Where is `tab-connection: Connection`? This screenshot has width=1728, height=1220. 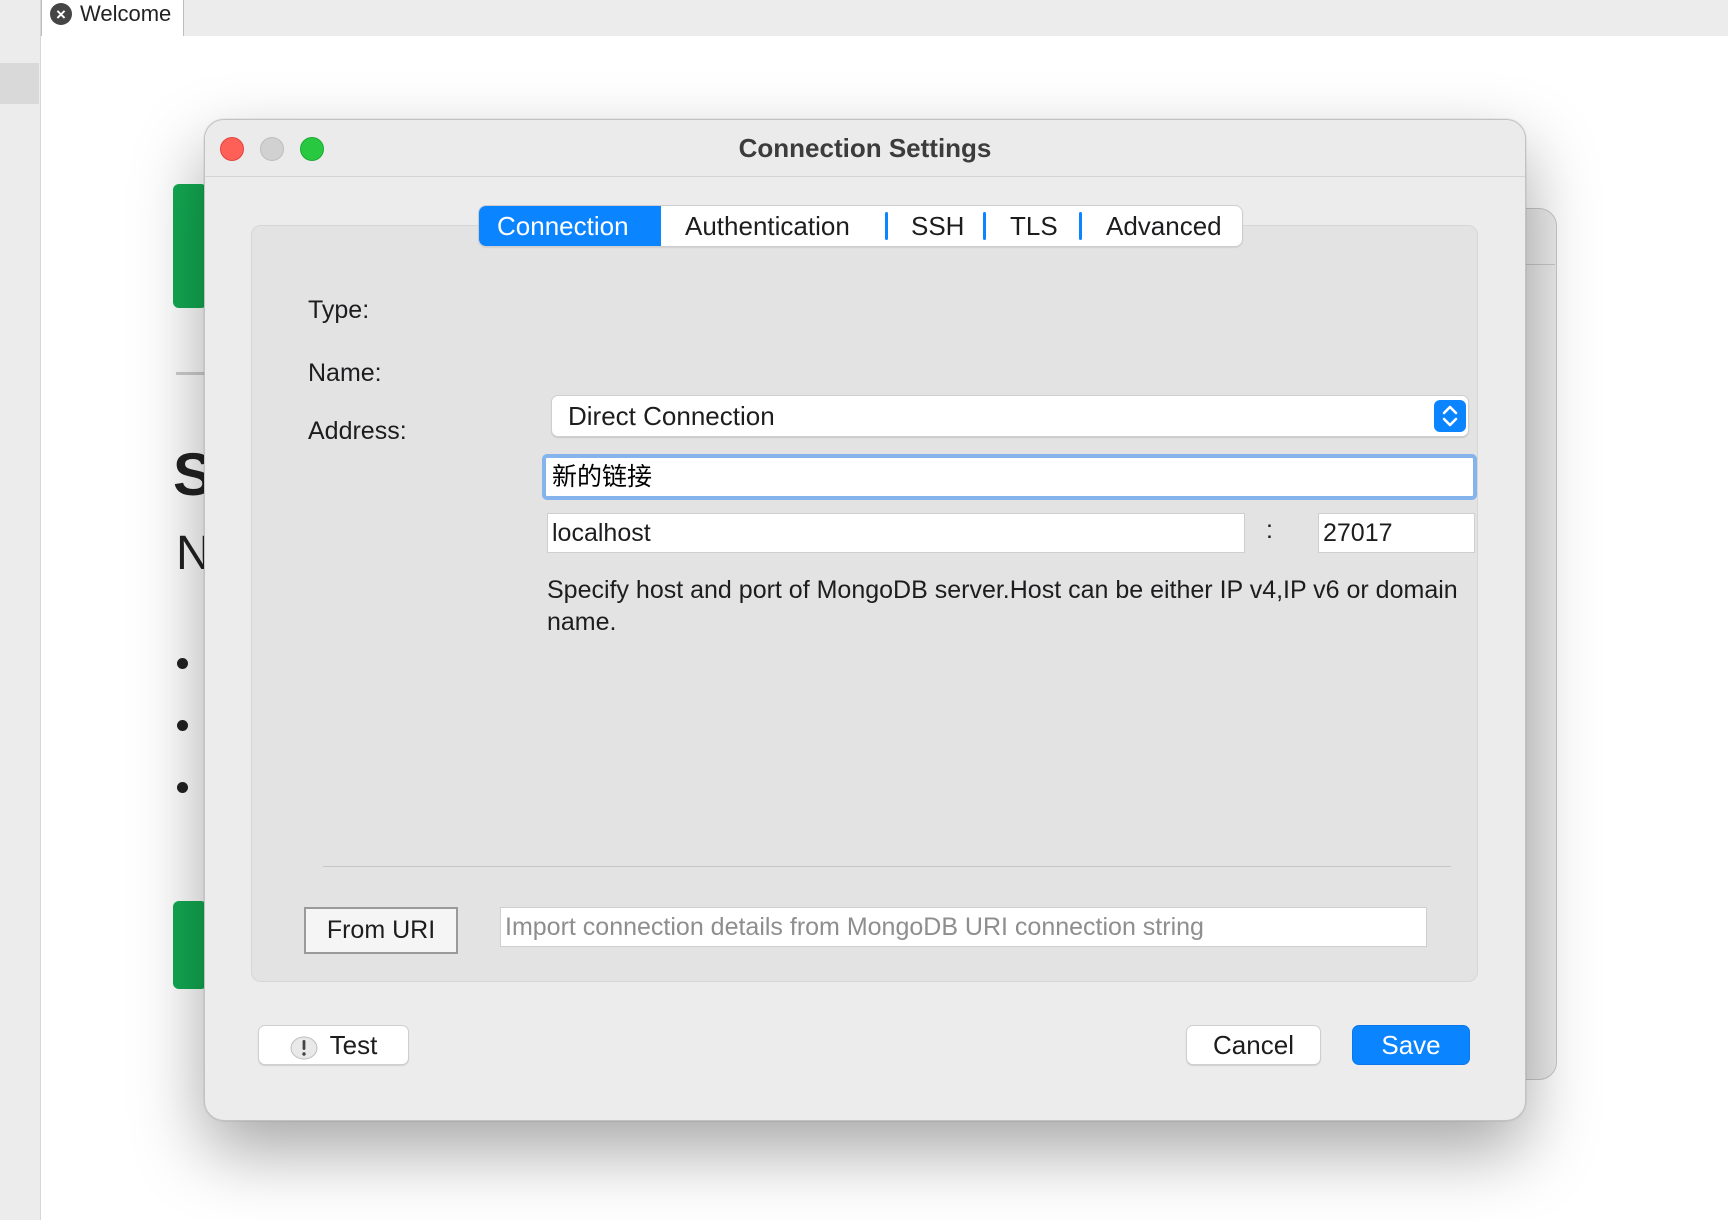
tab-connection: Connection is located at coordinates (570, 226).